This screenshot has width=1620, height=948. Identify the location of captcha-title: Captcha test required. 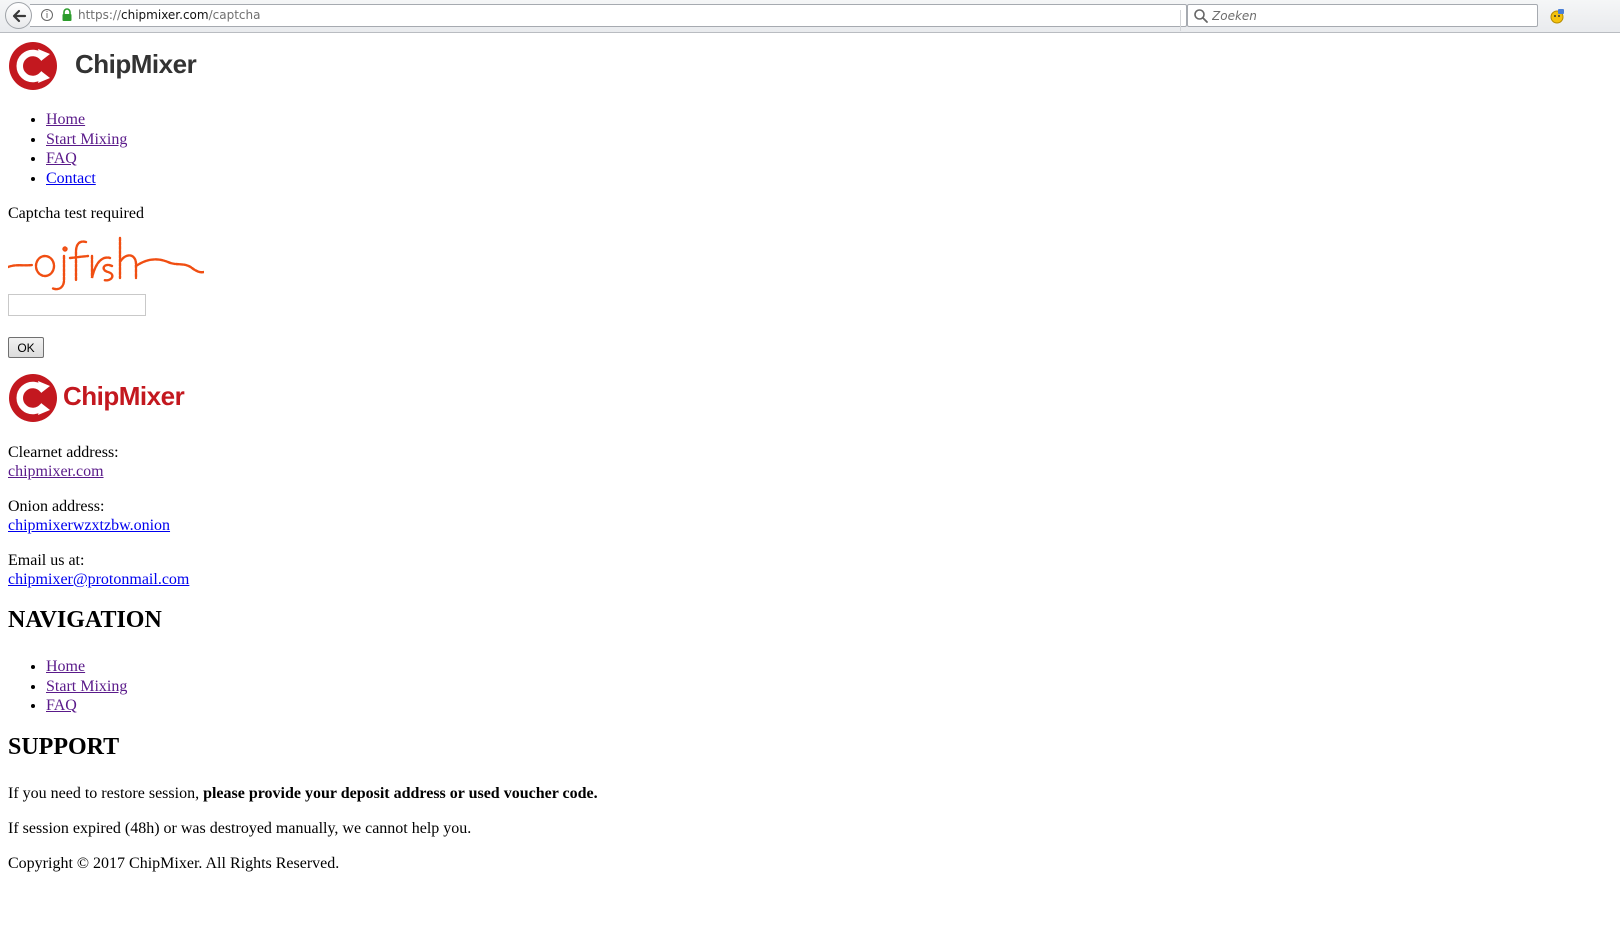
(76, 213).